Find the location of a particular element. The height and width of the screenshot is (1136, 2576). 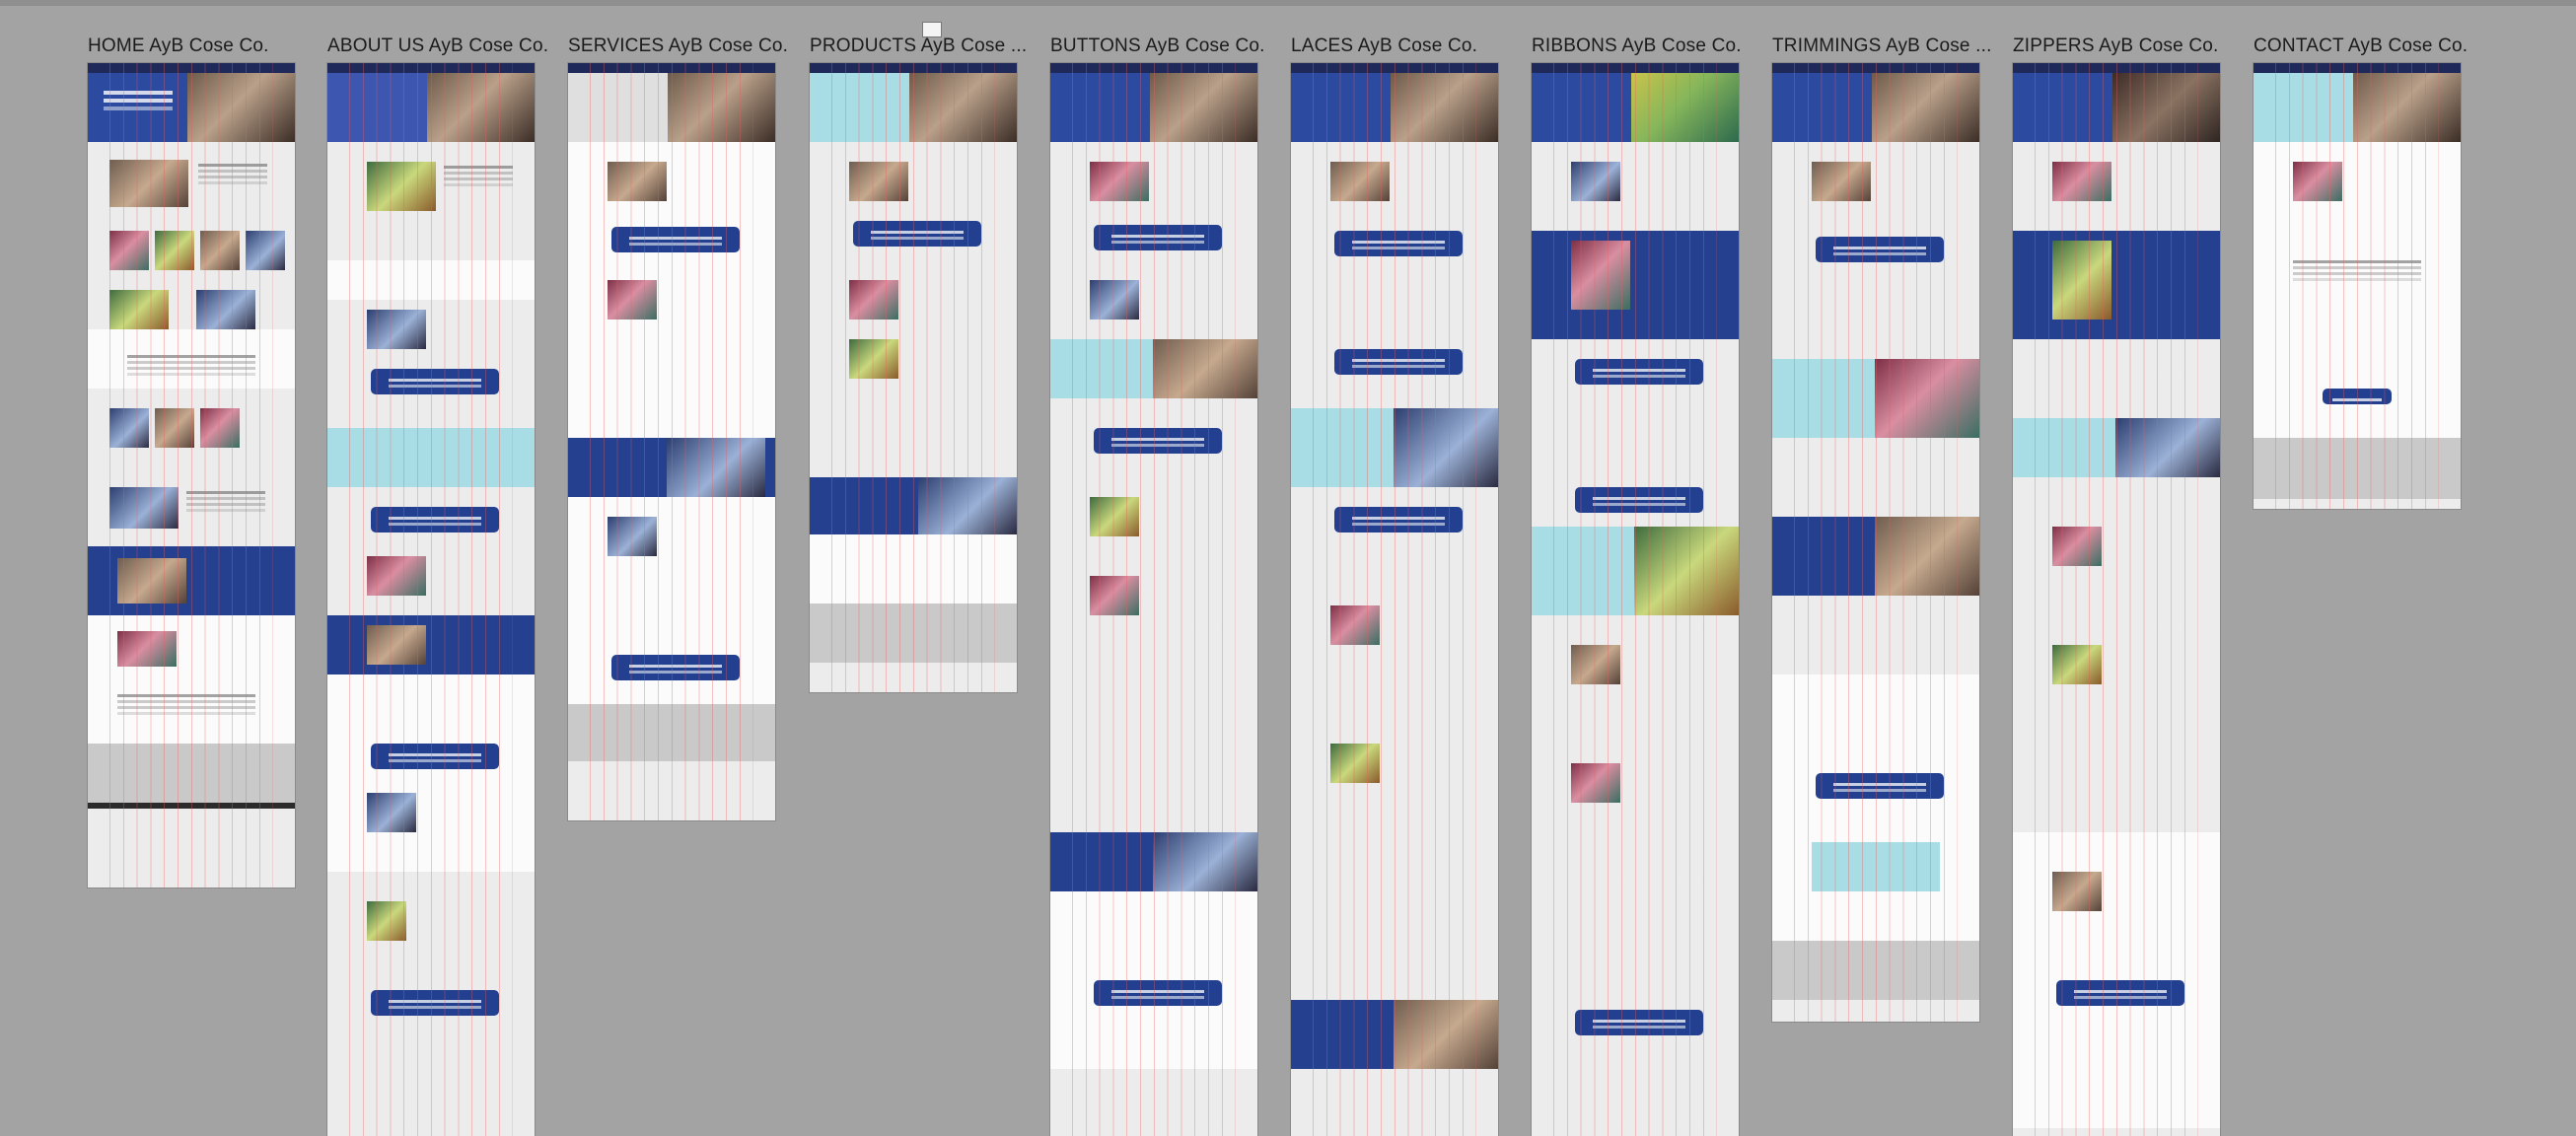

artboard-buttons is located at coordinates (1154, 599).